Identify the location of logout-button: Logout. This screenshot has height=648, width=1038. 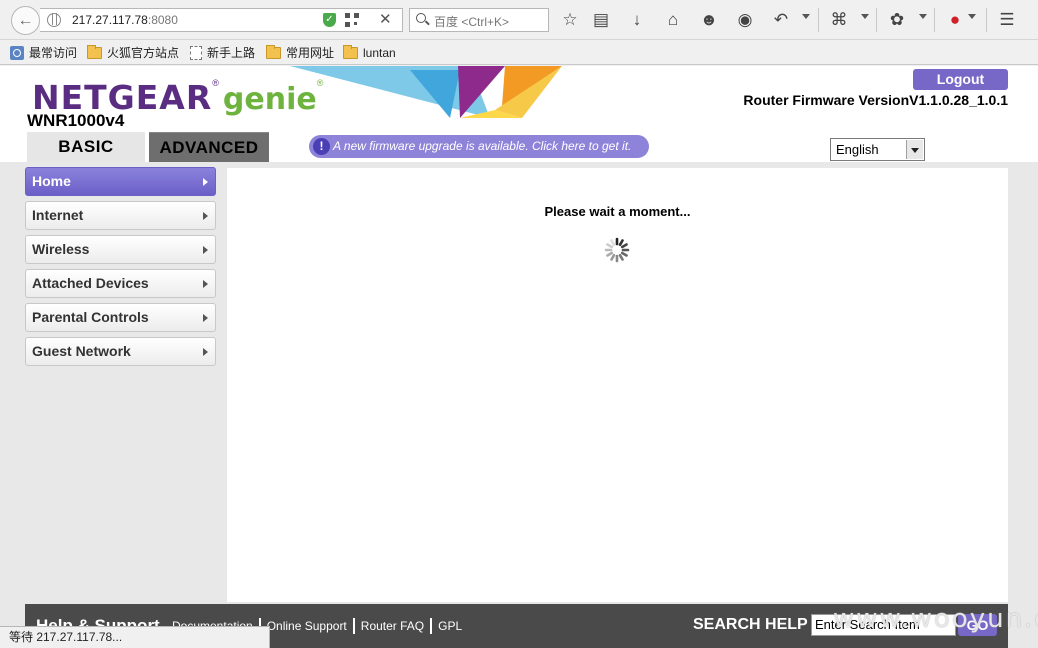
(960, 79).